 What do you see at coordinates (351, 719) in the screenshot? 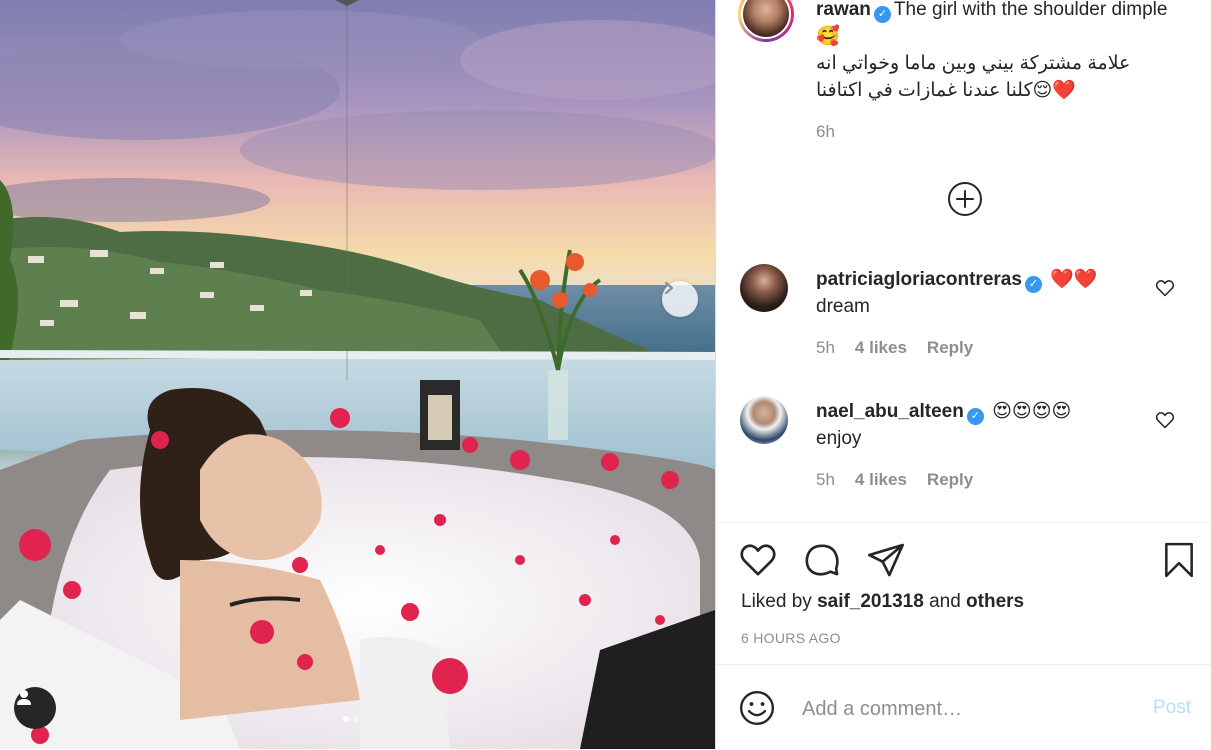
I see `carousel-indicator` at bounding box center [351, 719].